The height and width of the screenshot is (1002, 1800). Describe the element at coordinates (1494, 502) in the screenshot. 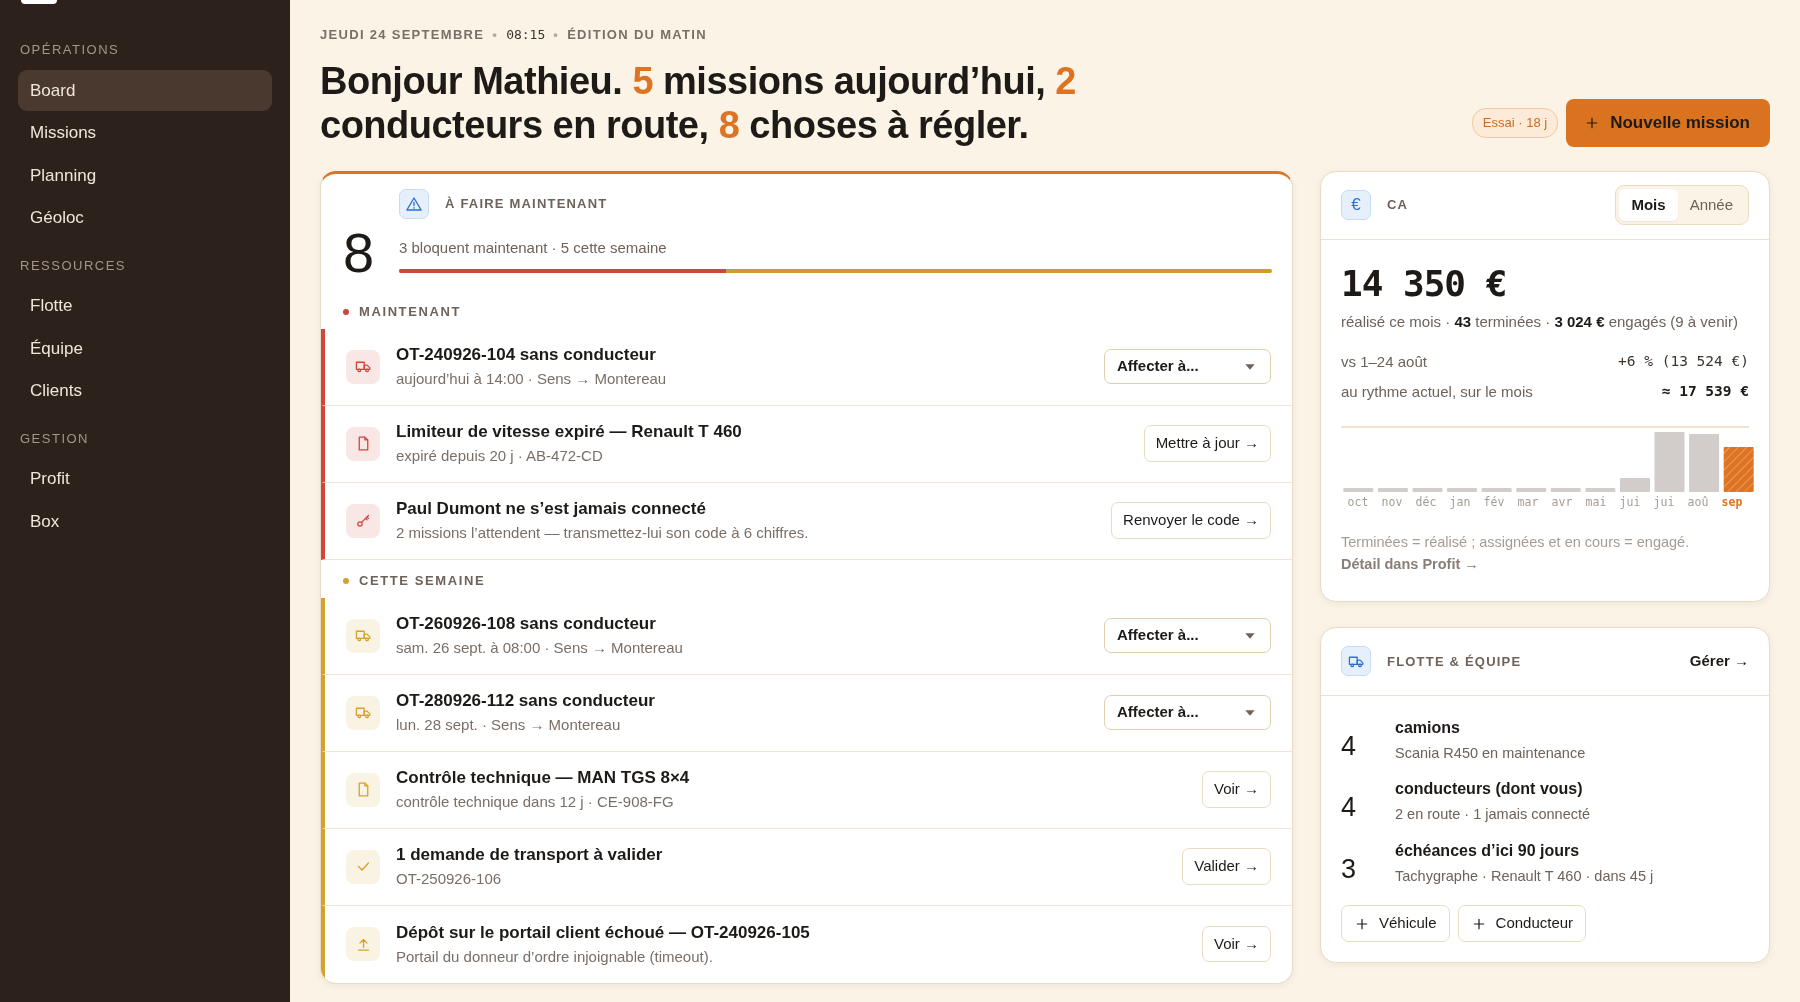

I see `month-label: fév` at that location.